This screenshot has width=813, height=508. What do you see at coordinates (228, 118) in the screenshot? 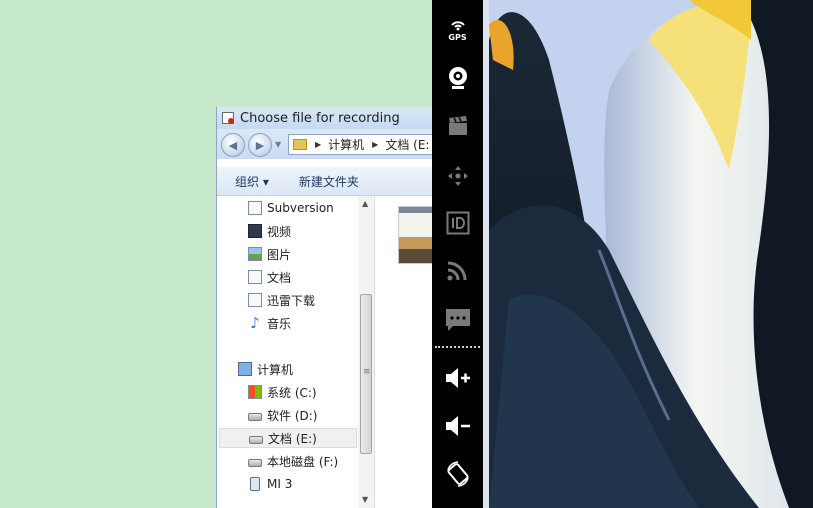
I see `record-app-icon` at bounding box center [228, 118].